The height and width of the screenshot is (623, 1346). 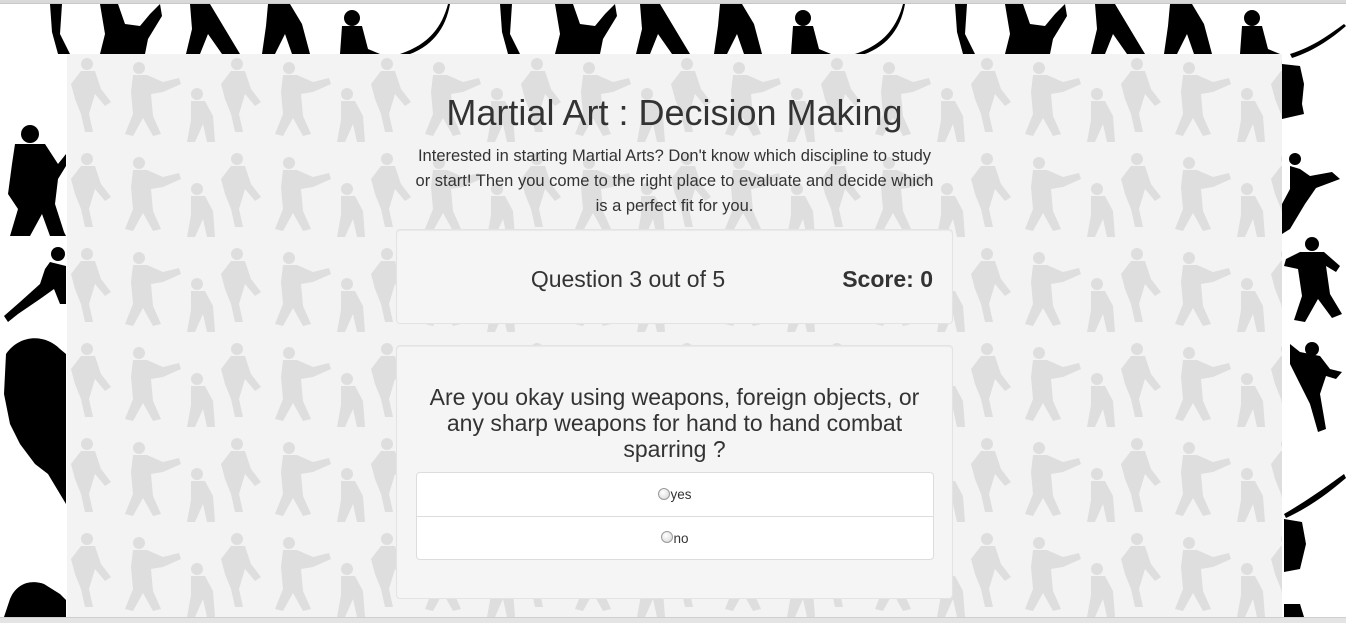 I want to click on answer-option-yes: yes, so click(x=675, y=494).